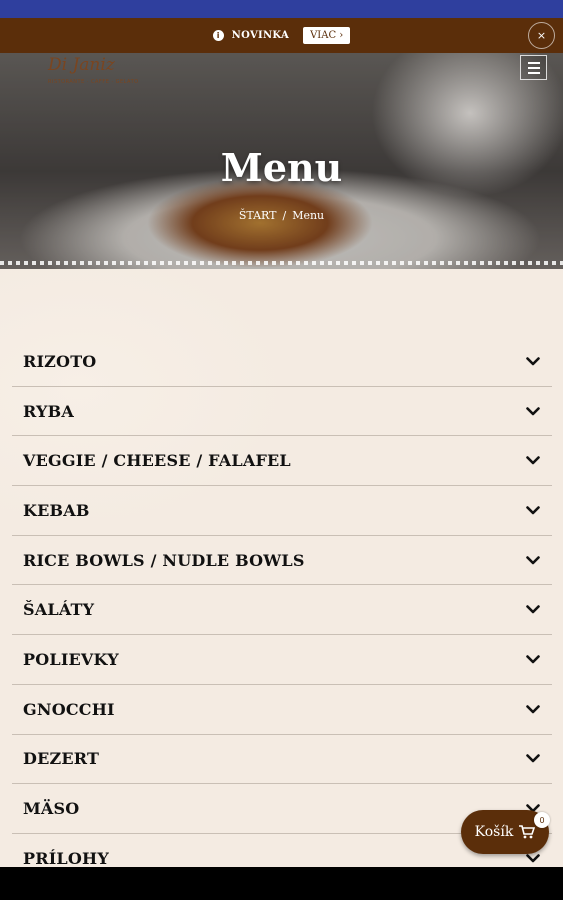 This screenshot has height=900, width=563. What do you see at coordinates (157, 461) in the screenshot?
I see `menu-category-label: VEGGIE / CHEESE / FALAFEL` at bounding box center [157, 461].